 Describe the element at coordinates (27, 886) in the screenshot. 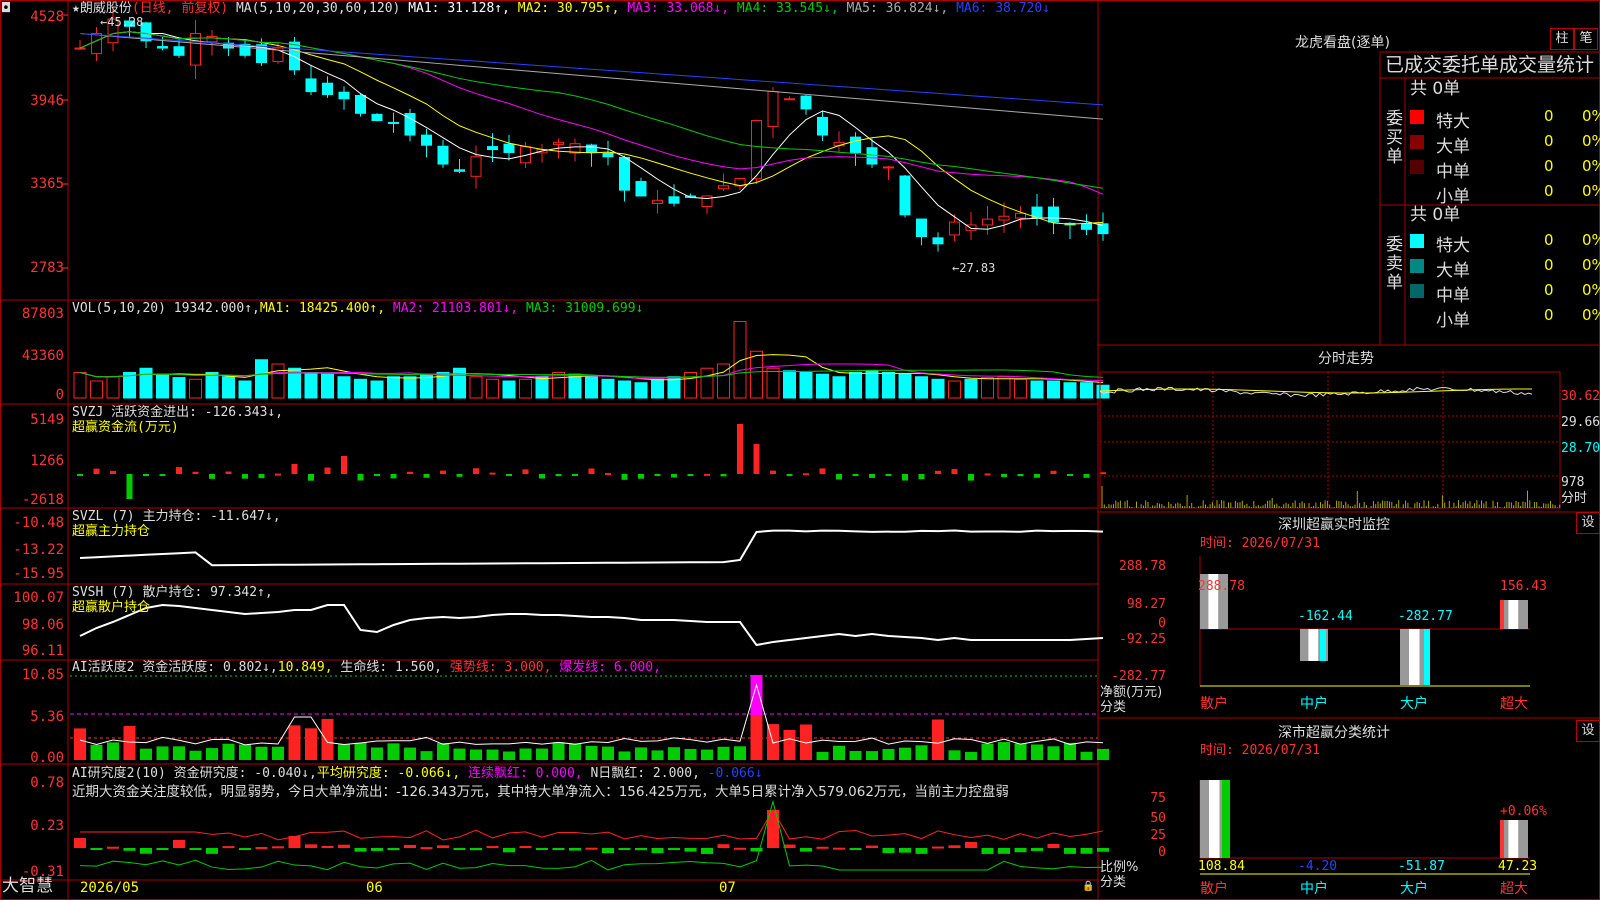

I see `brand-label: 大智慧` at that location.